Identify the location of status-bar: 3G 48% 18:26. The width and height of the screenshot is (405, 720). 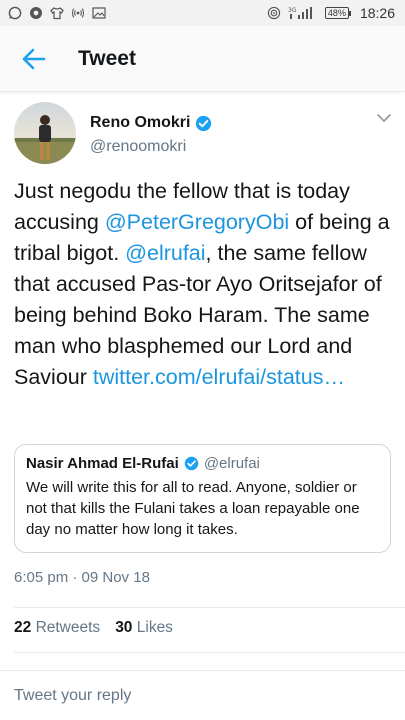
(202, 13).